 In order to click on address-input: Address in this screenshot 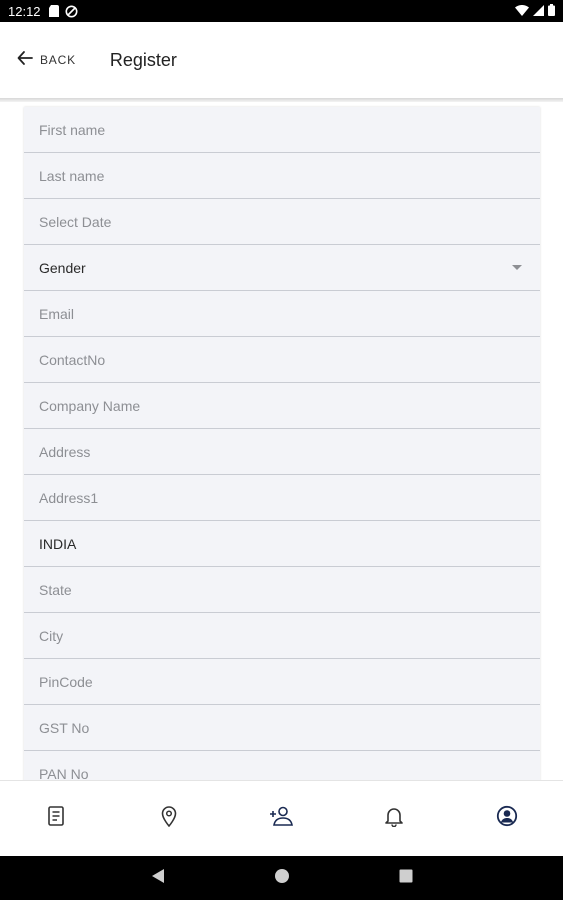, I will do `click(282, 452)`.